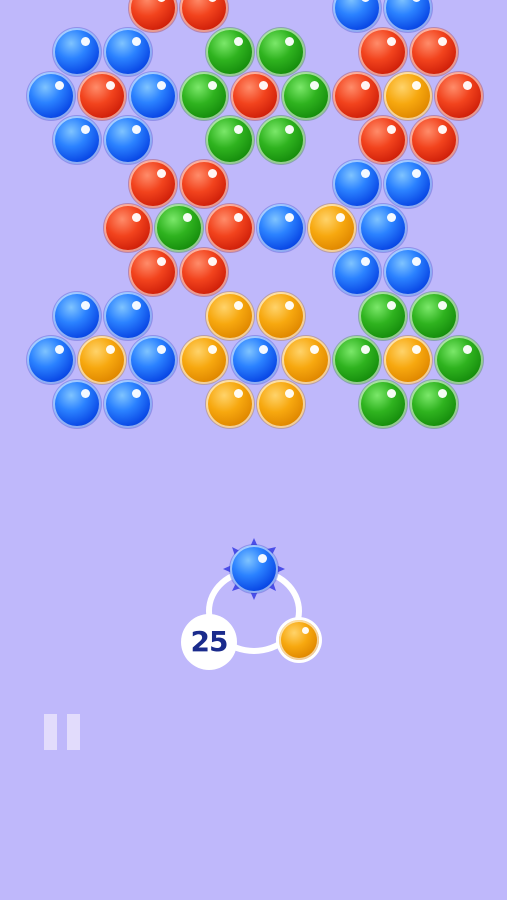 This screenshot has width=507, height=900. What do you see at coordinates (50, 732) in the screenshot?
I see `pause-icon` at bounding box center [50, 732].